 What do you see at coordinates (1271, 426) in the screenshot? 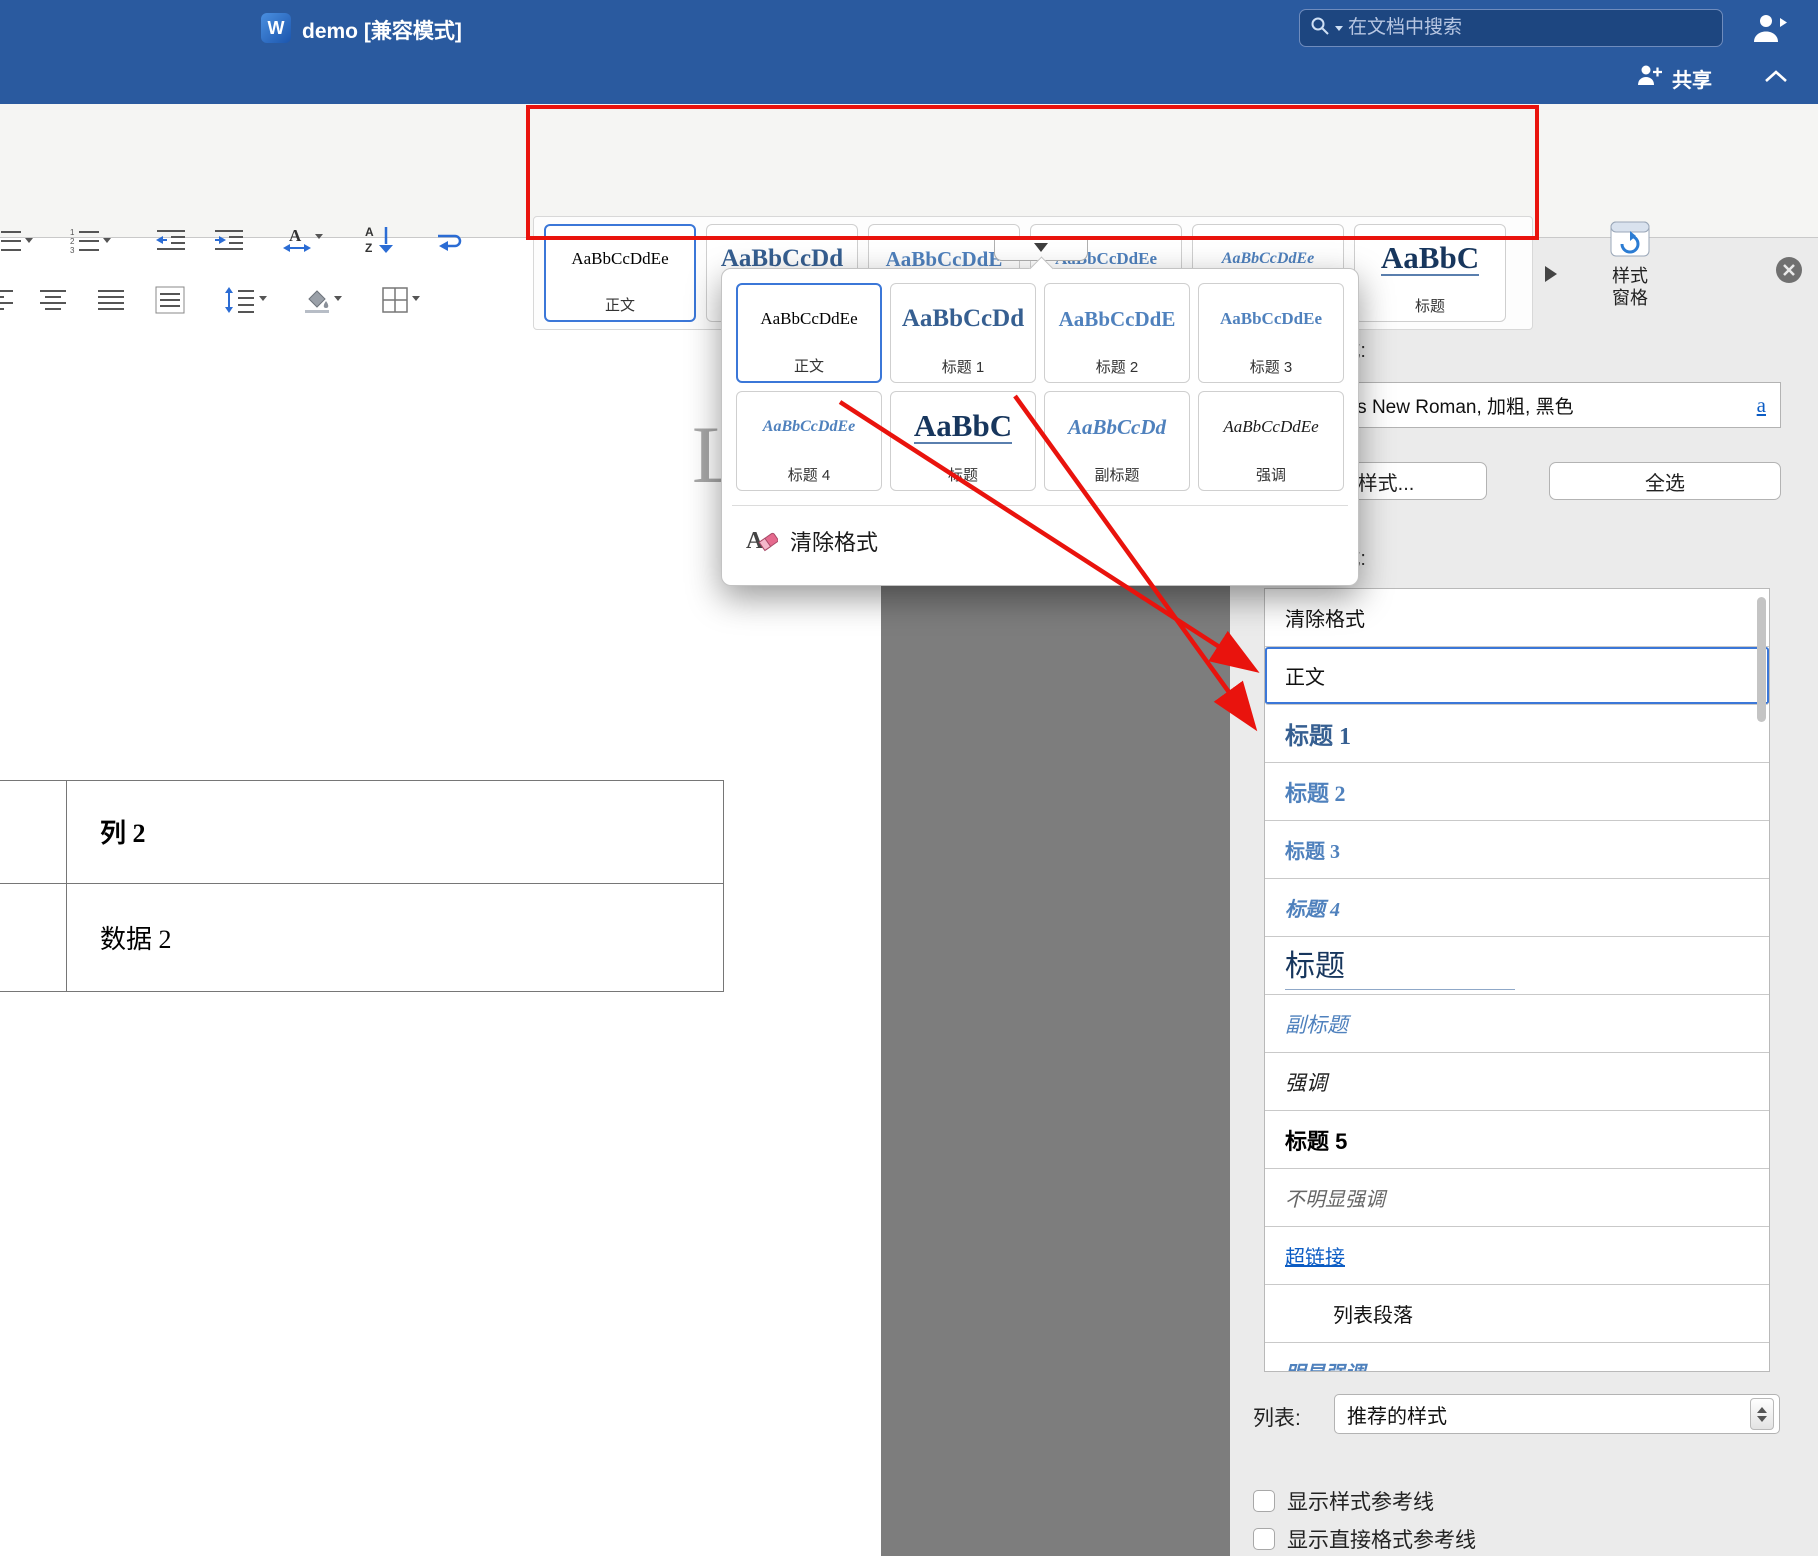
I see `style-preview: AaBbCcDdEe` at bounding box center [1271, 426].